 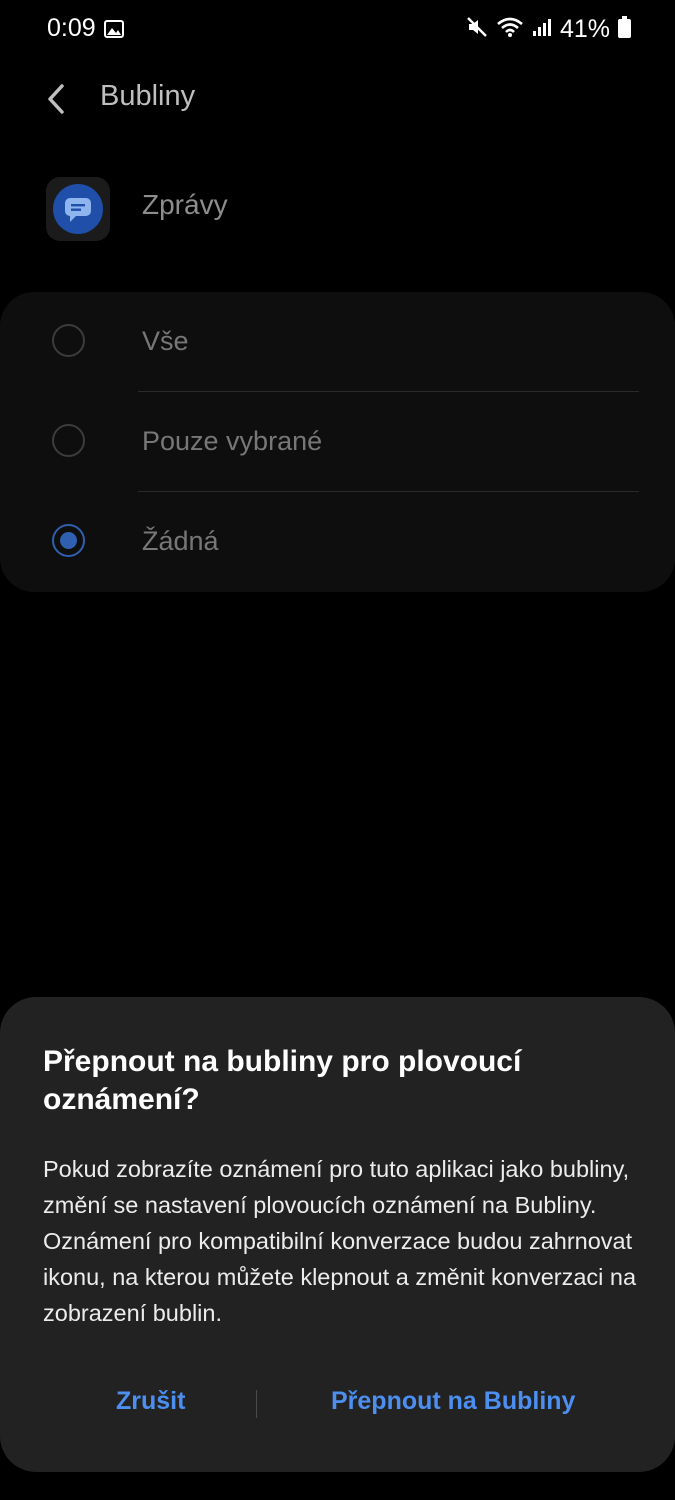 What do you see at coordinates (185, 204) in the screenshot?
I see `app-name: Zprávy` at bounding box center [185, 204].